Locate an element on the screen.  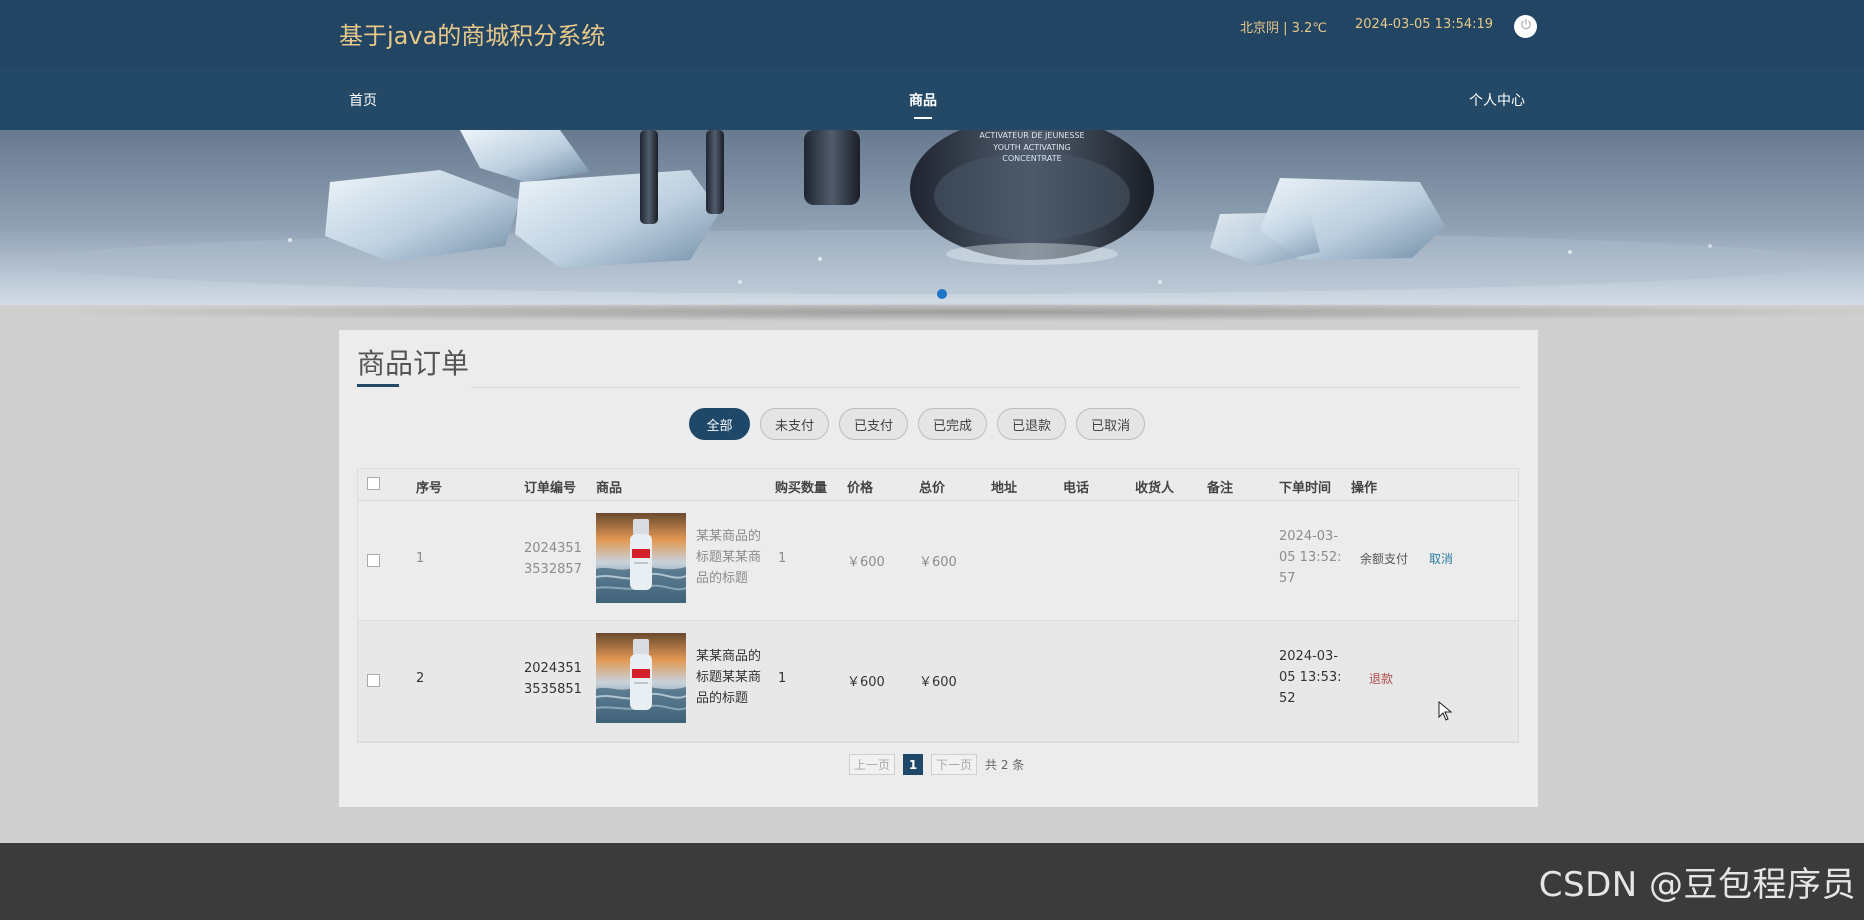
banner-shadow is located at coordinates (972, 312).